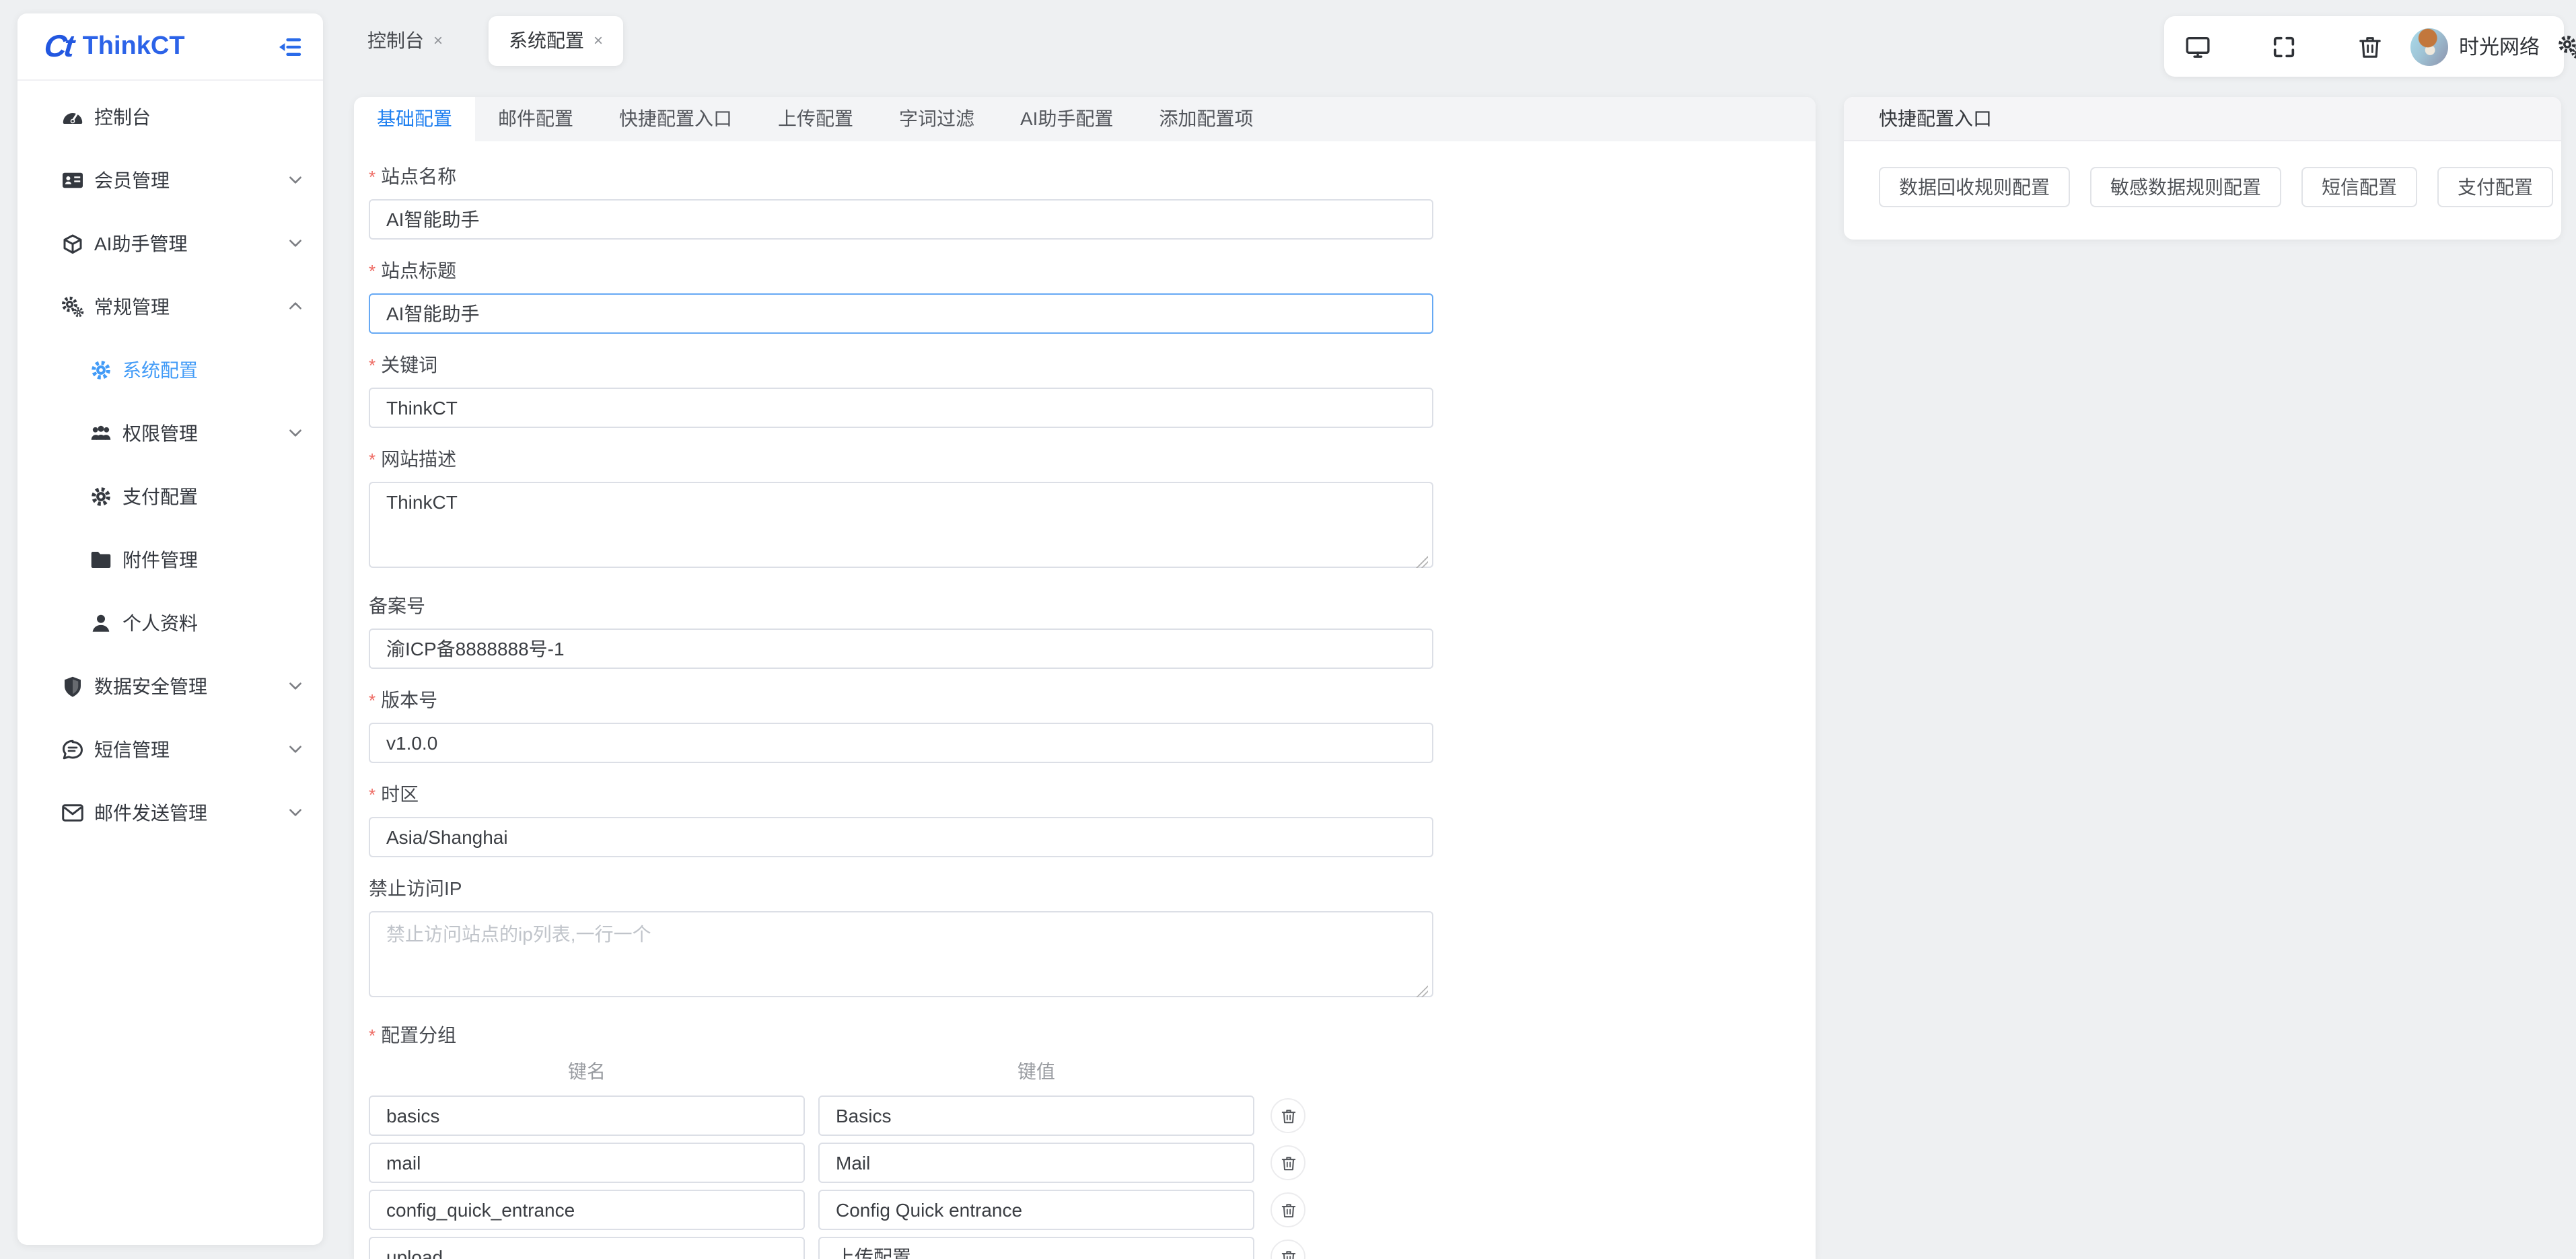 Image resolution: width=2576 pixels, height=1259 pixels. I want to click on field-label: * 网站描述, so click(413, 459).